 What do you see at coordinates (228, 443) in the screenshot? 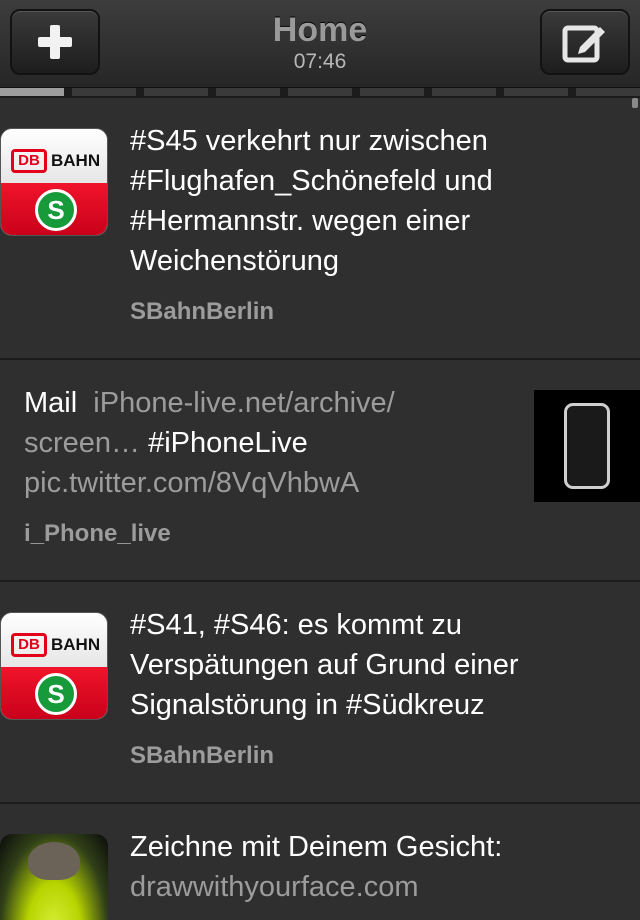
I see `hashtag: #iPhoneLive` at bounding box center [228, 443].